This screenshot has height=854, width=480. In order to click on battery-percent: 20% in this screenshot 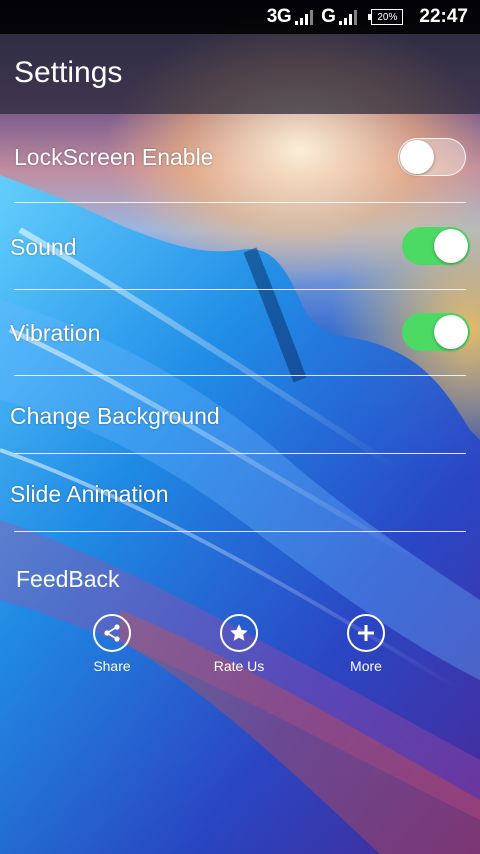, I will do `click(387, 17)`.